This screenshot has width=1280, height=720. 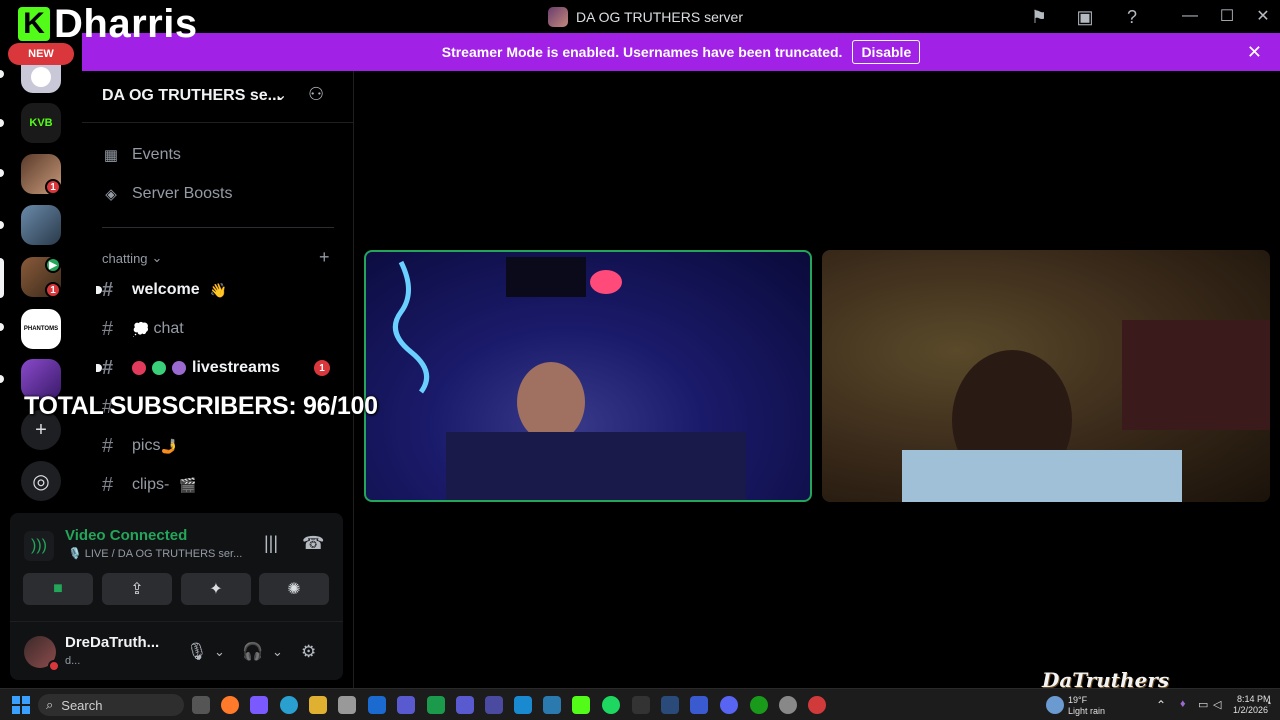 I want to click on disconnect-icon: ☎, so click(x=313, y=543).